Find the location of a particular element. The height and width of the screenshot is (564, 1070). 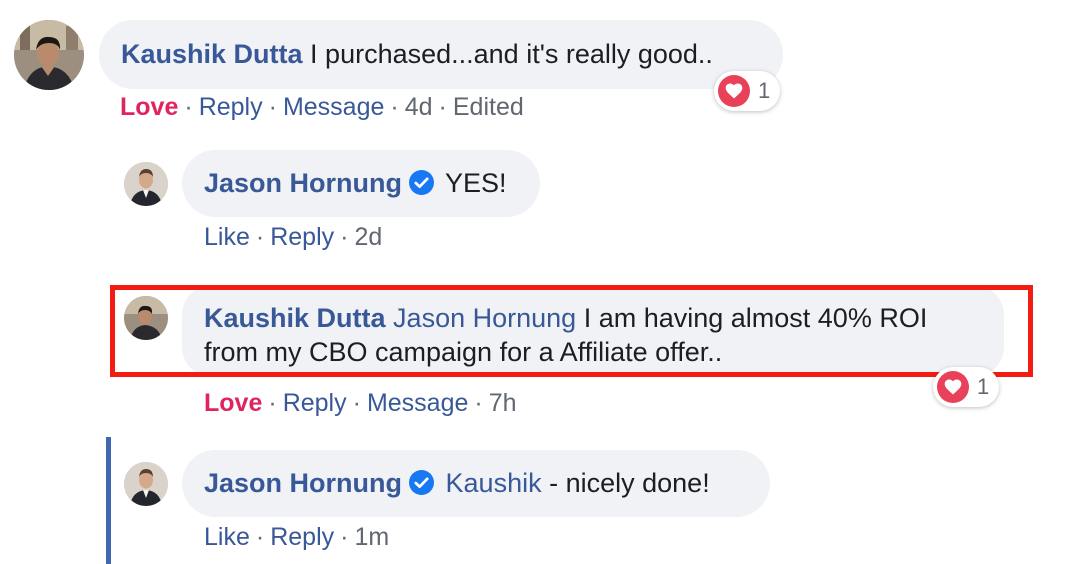

comment-bubble: Jason Hornung YES! is located at coordinates (361, 183).